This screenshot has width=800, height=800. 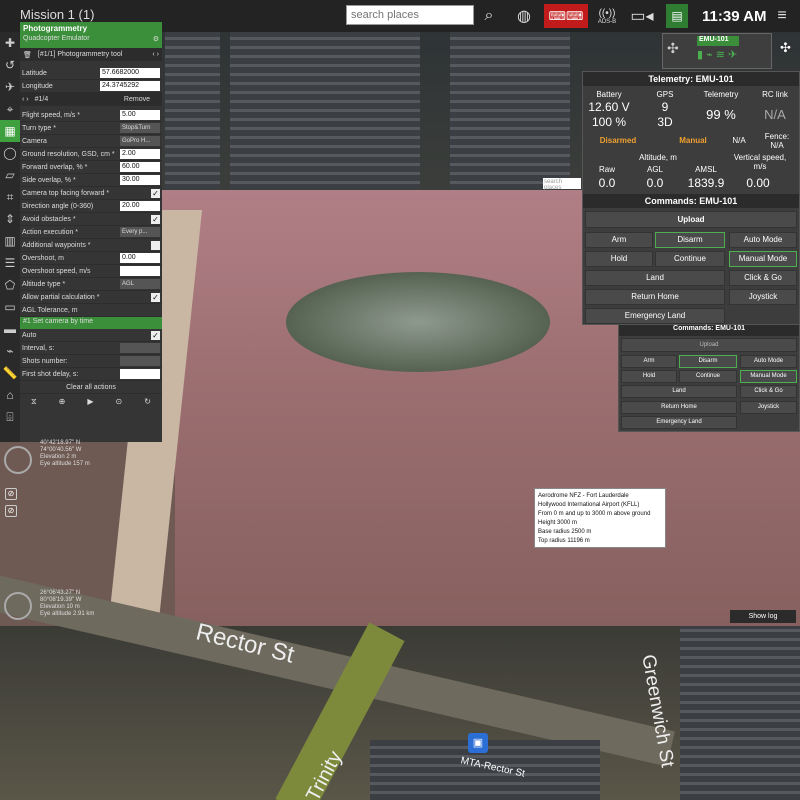 What do you see at coordinates (410, 15) in the screenshot?
I see `search-input` at bounding box center [410, 15].